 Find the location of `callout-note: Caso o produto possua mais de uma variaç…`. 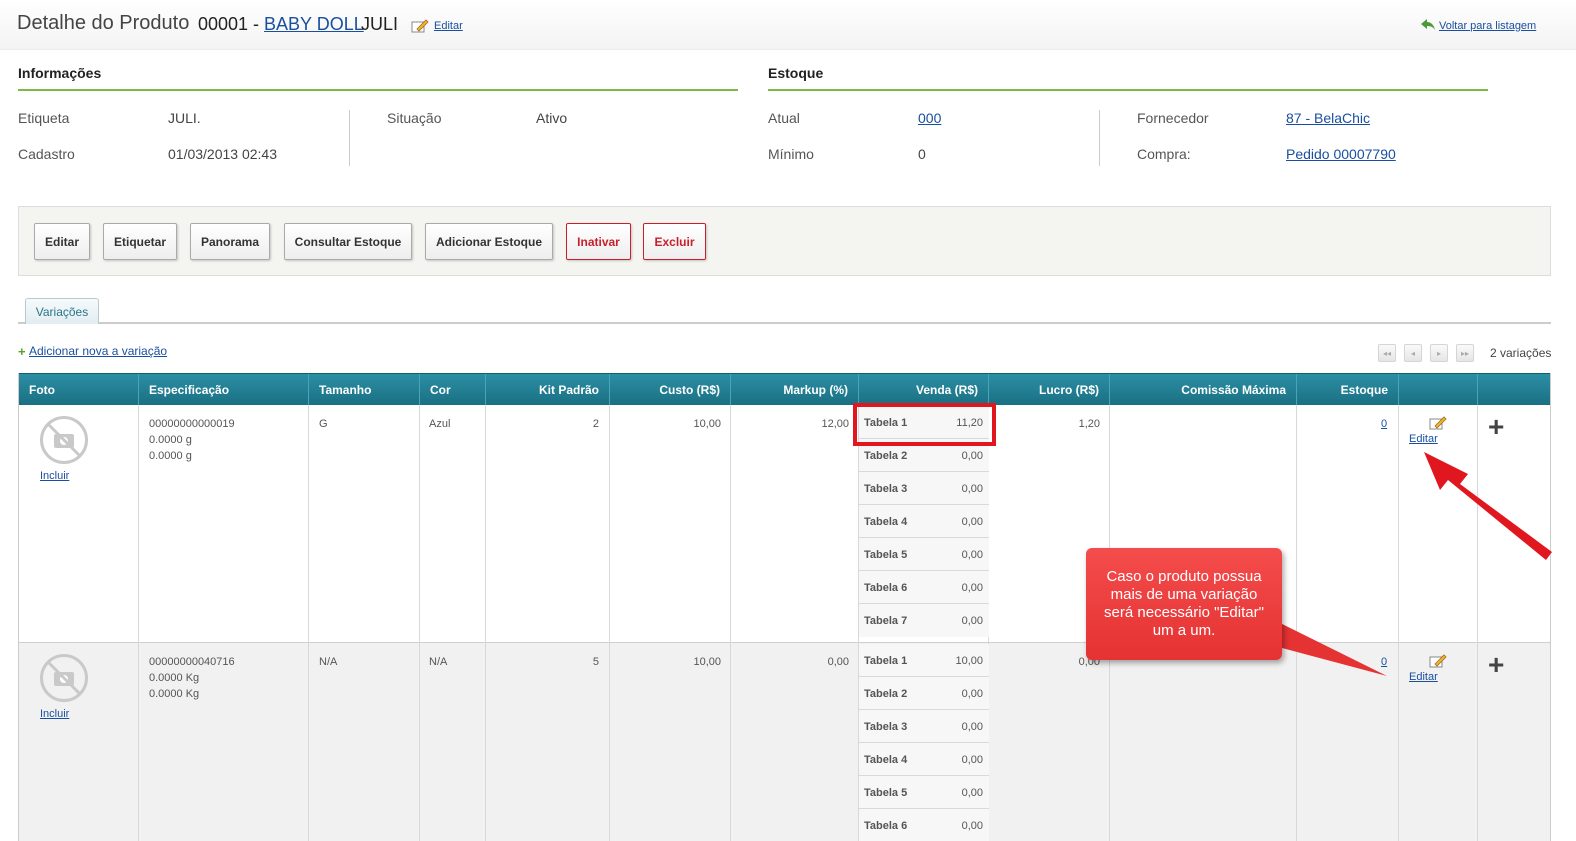

callout-note: Caso o produto possua mais de uma variaç… is located at coordinates (1184, 604).